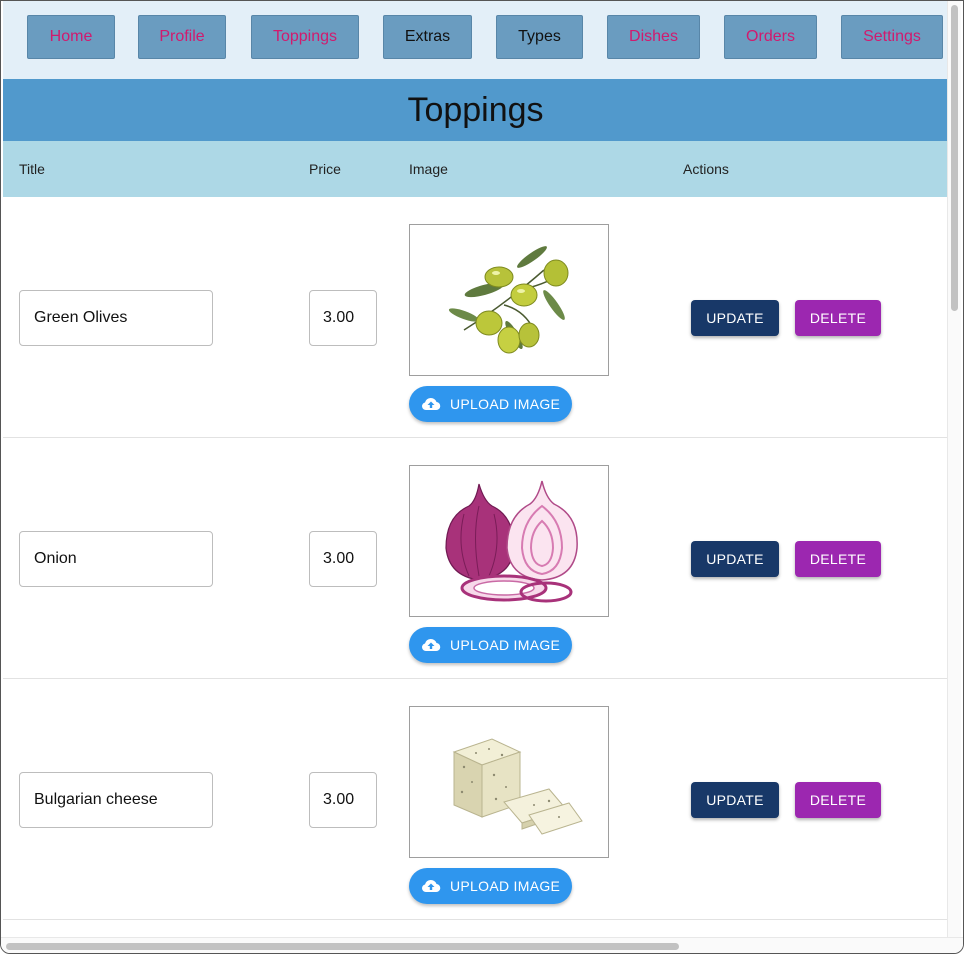 Image resolution: width=964 pixels, height=966 pixels. Describe the element at coordinates (71, 37) in the screenshot. I see `nav-home-button: Home` at that location.